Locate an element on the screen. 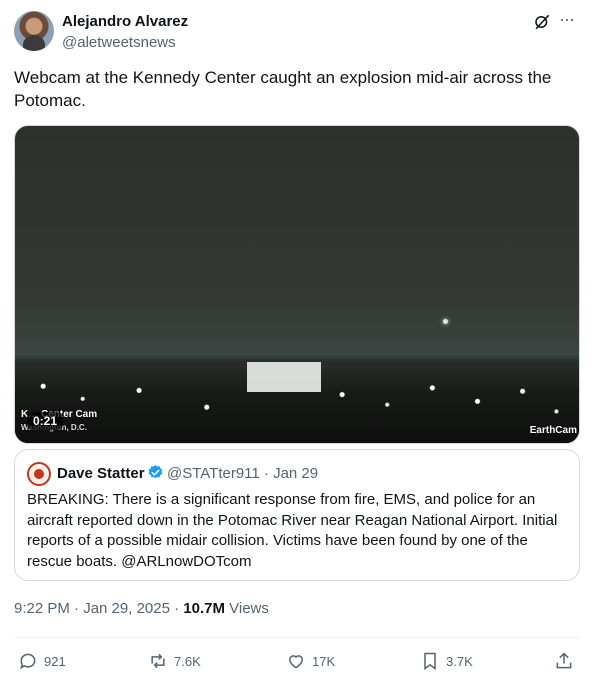 Image resolution: width=591 pixels, height=677 pixels. bookmark-count: 3.7K is located at coordinates (459, 661).